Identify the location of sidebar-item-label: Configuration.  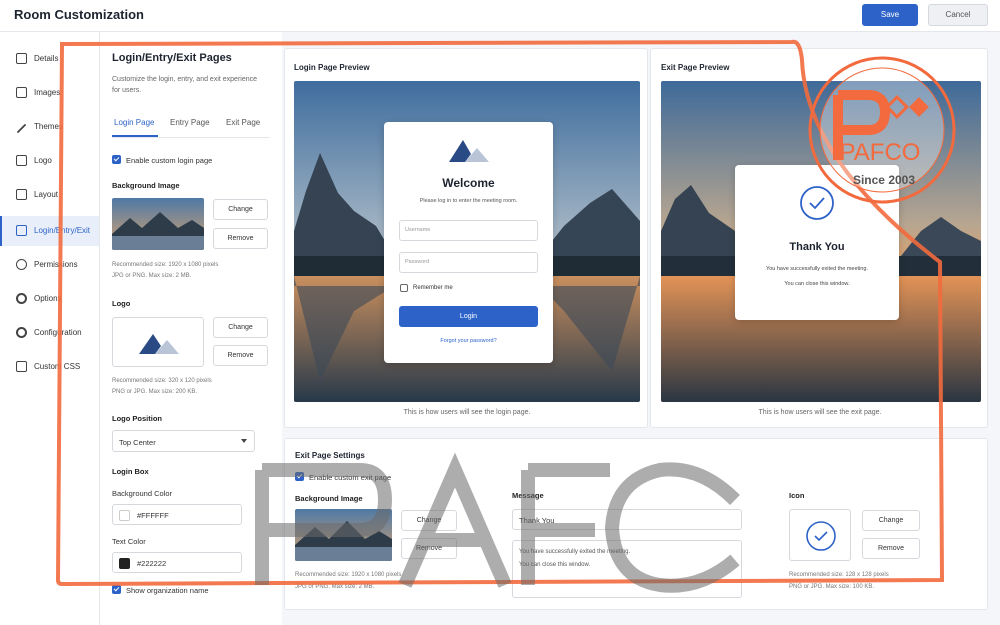
(58, 332).